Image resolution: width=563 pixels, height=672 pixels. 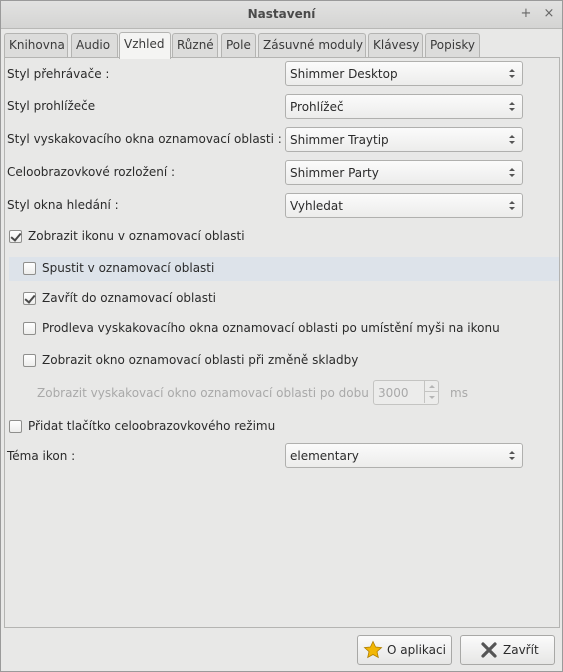 I want to click on tab-library: Knihovna, so click(x=36, y=45).